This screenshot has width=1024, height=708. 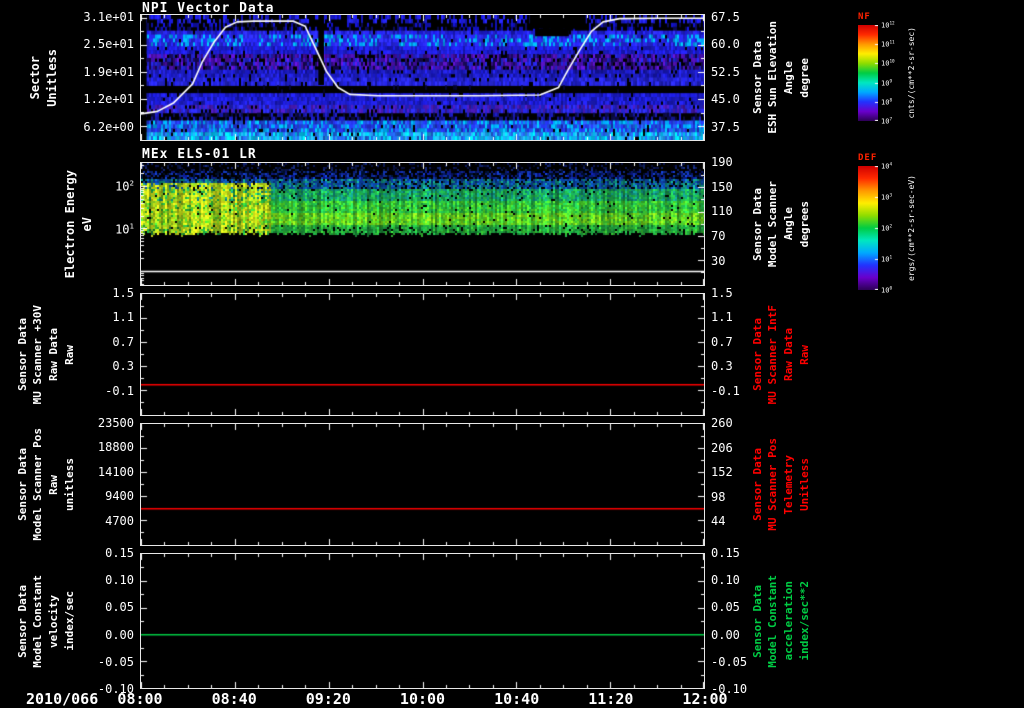 What do you see at coordinates (887, 121) in the screenshot?
I see `colorbar-tick-label: 107` at bounding box center [887, 121].